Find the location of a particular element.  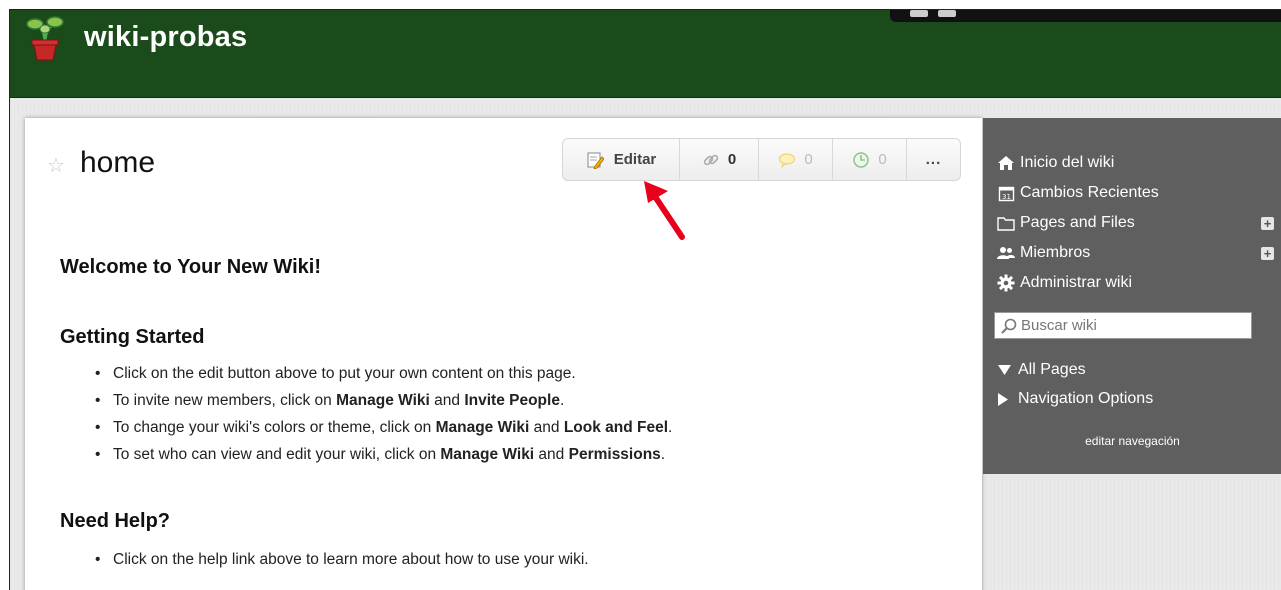

links-button: 0 is located at coordinates (719, 159).